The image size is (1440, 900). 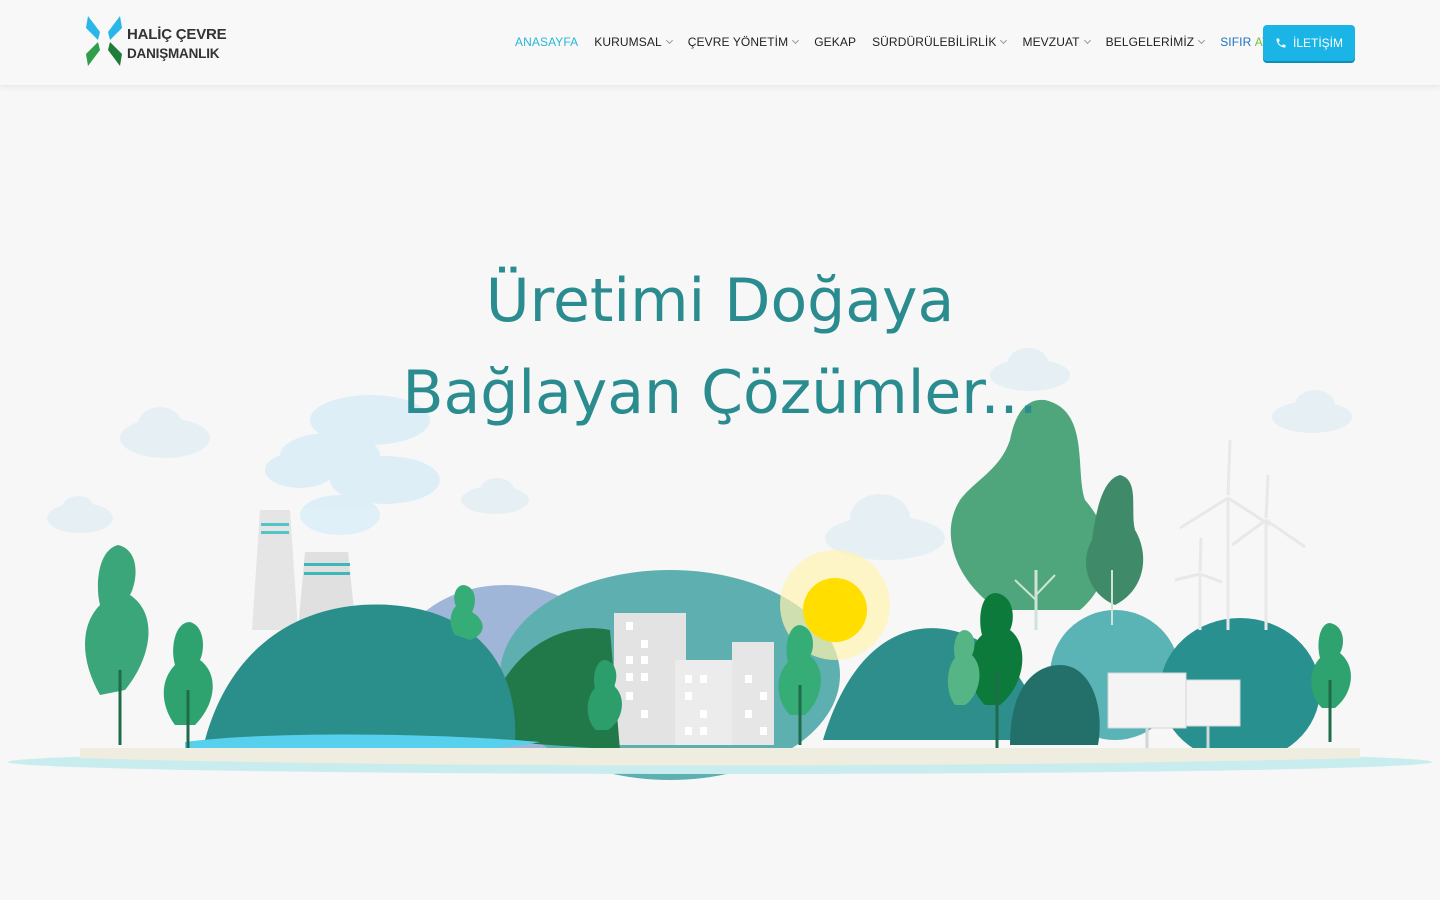 I want to click on wind-turbine-icon, so click(x=1240, y=534).